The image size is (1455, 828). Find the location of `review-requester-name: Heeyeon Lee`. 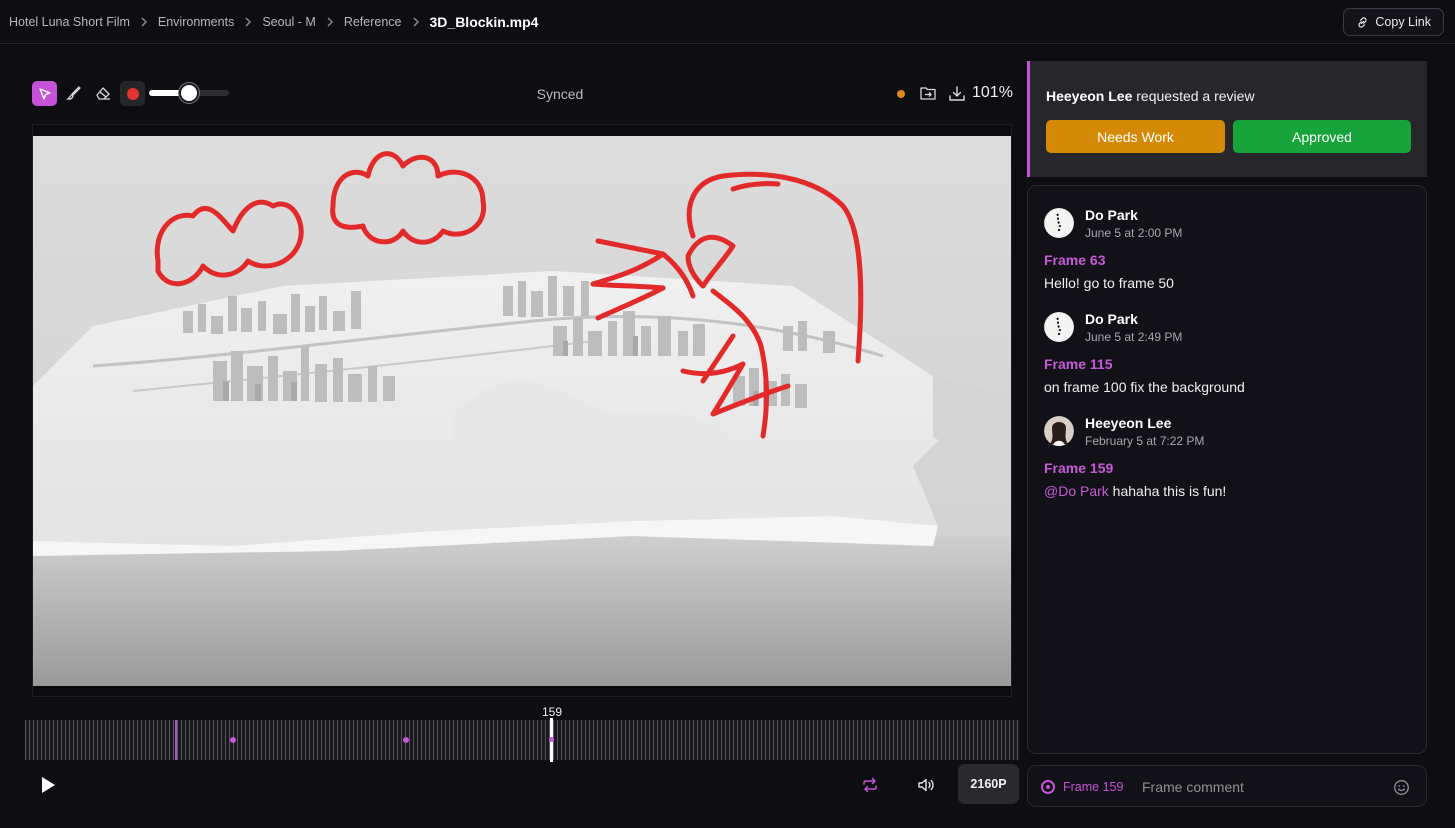

review-requester-name: Heeyeon Lee is located at coordinates (1089, 96).